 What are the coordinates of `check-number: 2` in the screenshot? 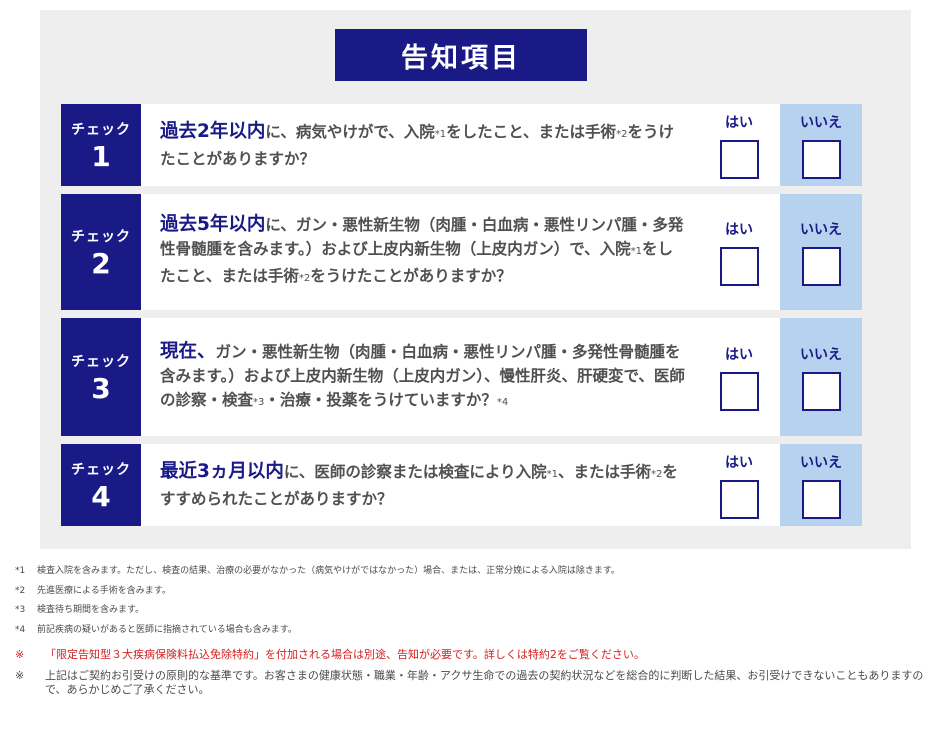 It's located at (101, 263).